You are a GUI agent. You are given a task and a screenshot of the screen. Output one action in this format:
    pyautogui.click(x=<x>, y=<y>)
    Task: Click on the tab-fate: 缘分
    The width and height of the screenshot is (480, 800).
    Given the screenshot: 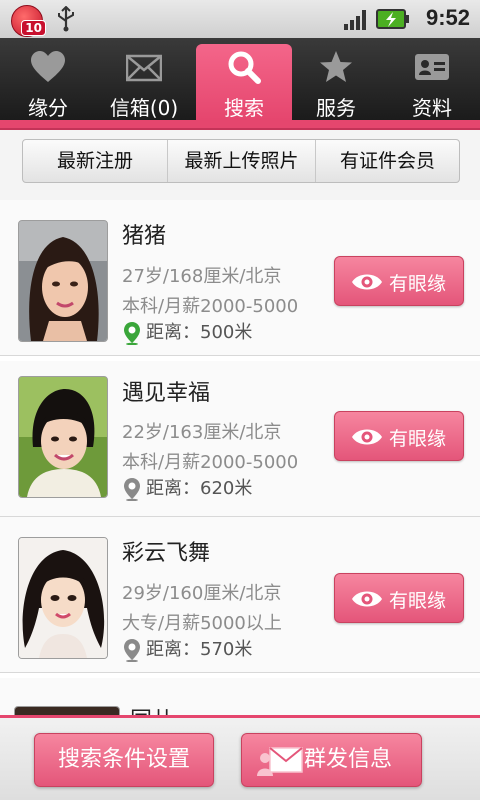 What is the action you would take?
    pyautogui.click(x=48, y=79)
    